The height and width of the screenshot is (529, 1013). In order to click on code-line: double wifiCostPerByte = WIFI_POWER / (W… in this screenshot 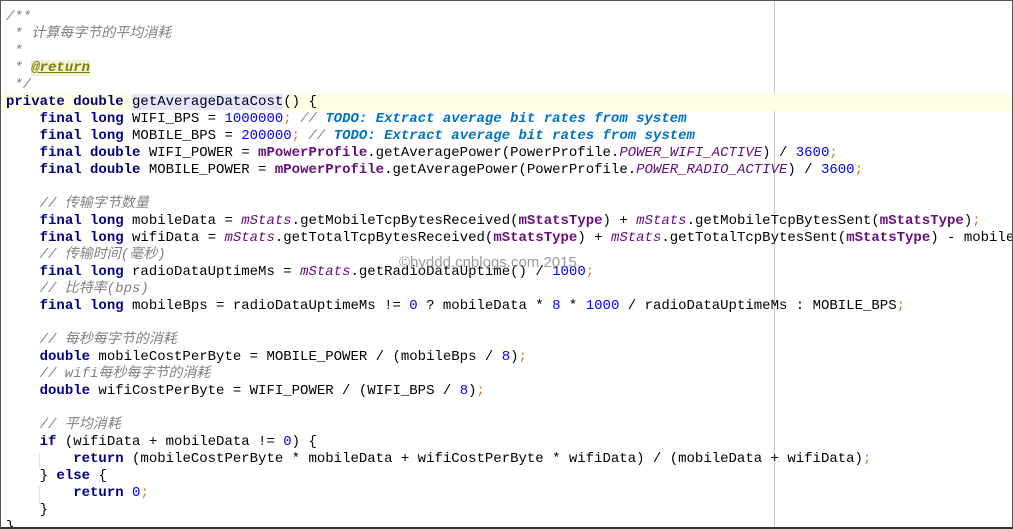, I will do `click(509, 391)`.